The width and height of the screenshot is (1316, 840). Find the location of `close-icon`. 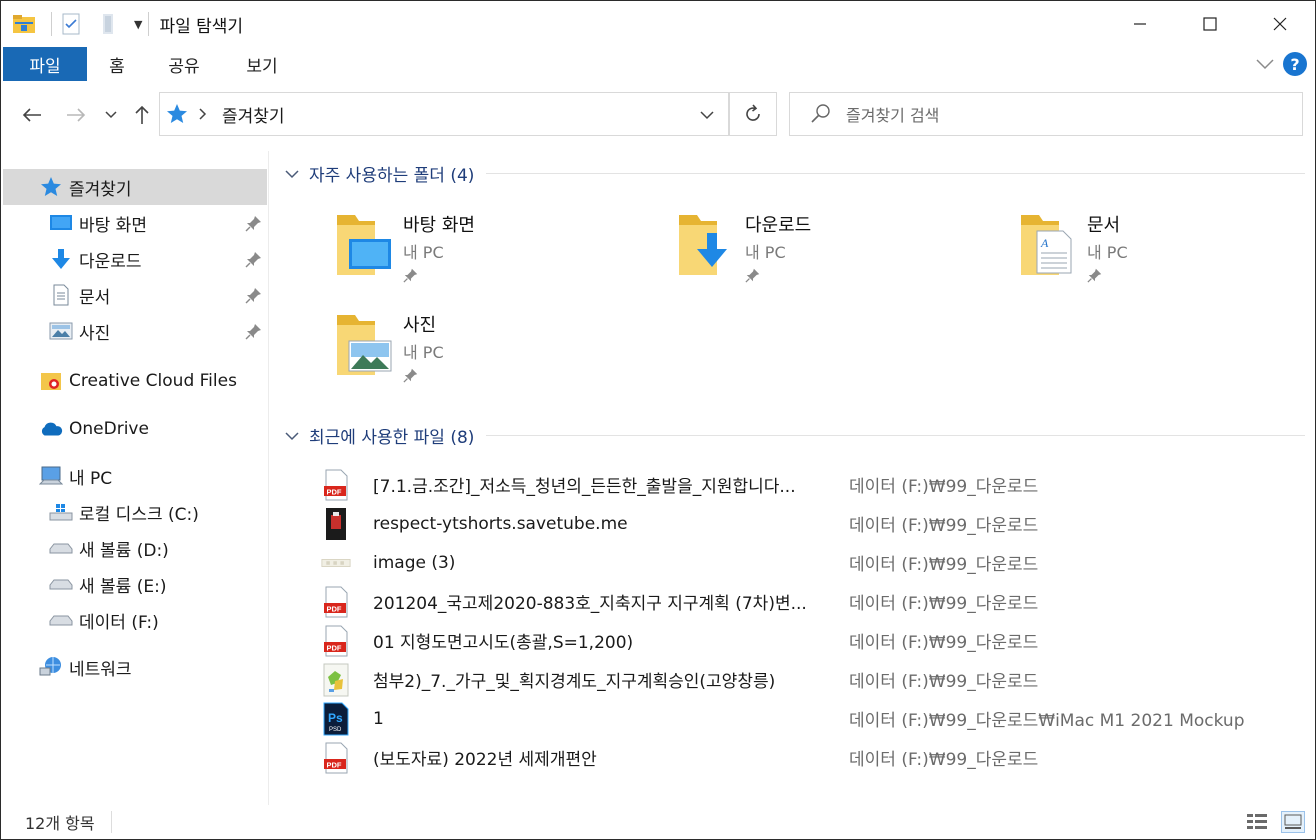

close-icon is located at coordinates (1280, 24).